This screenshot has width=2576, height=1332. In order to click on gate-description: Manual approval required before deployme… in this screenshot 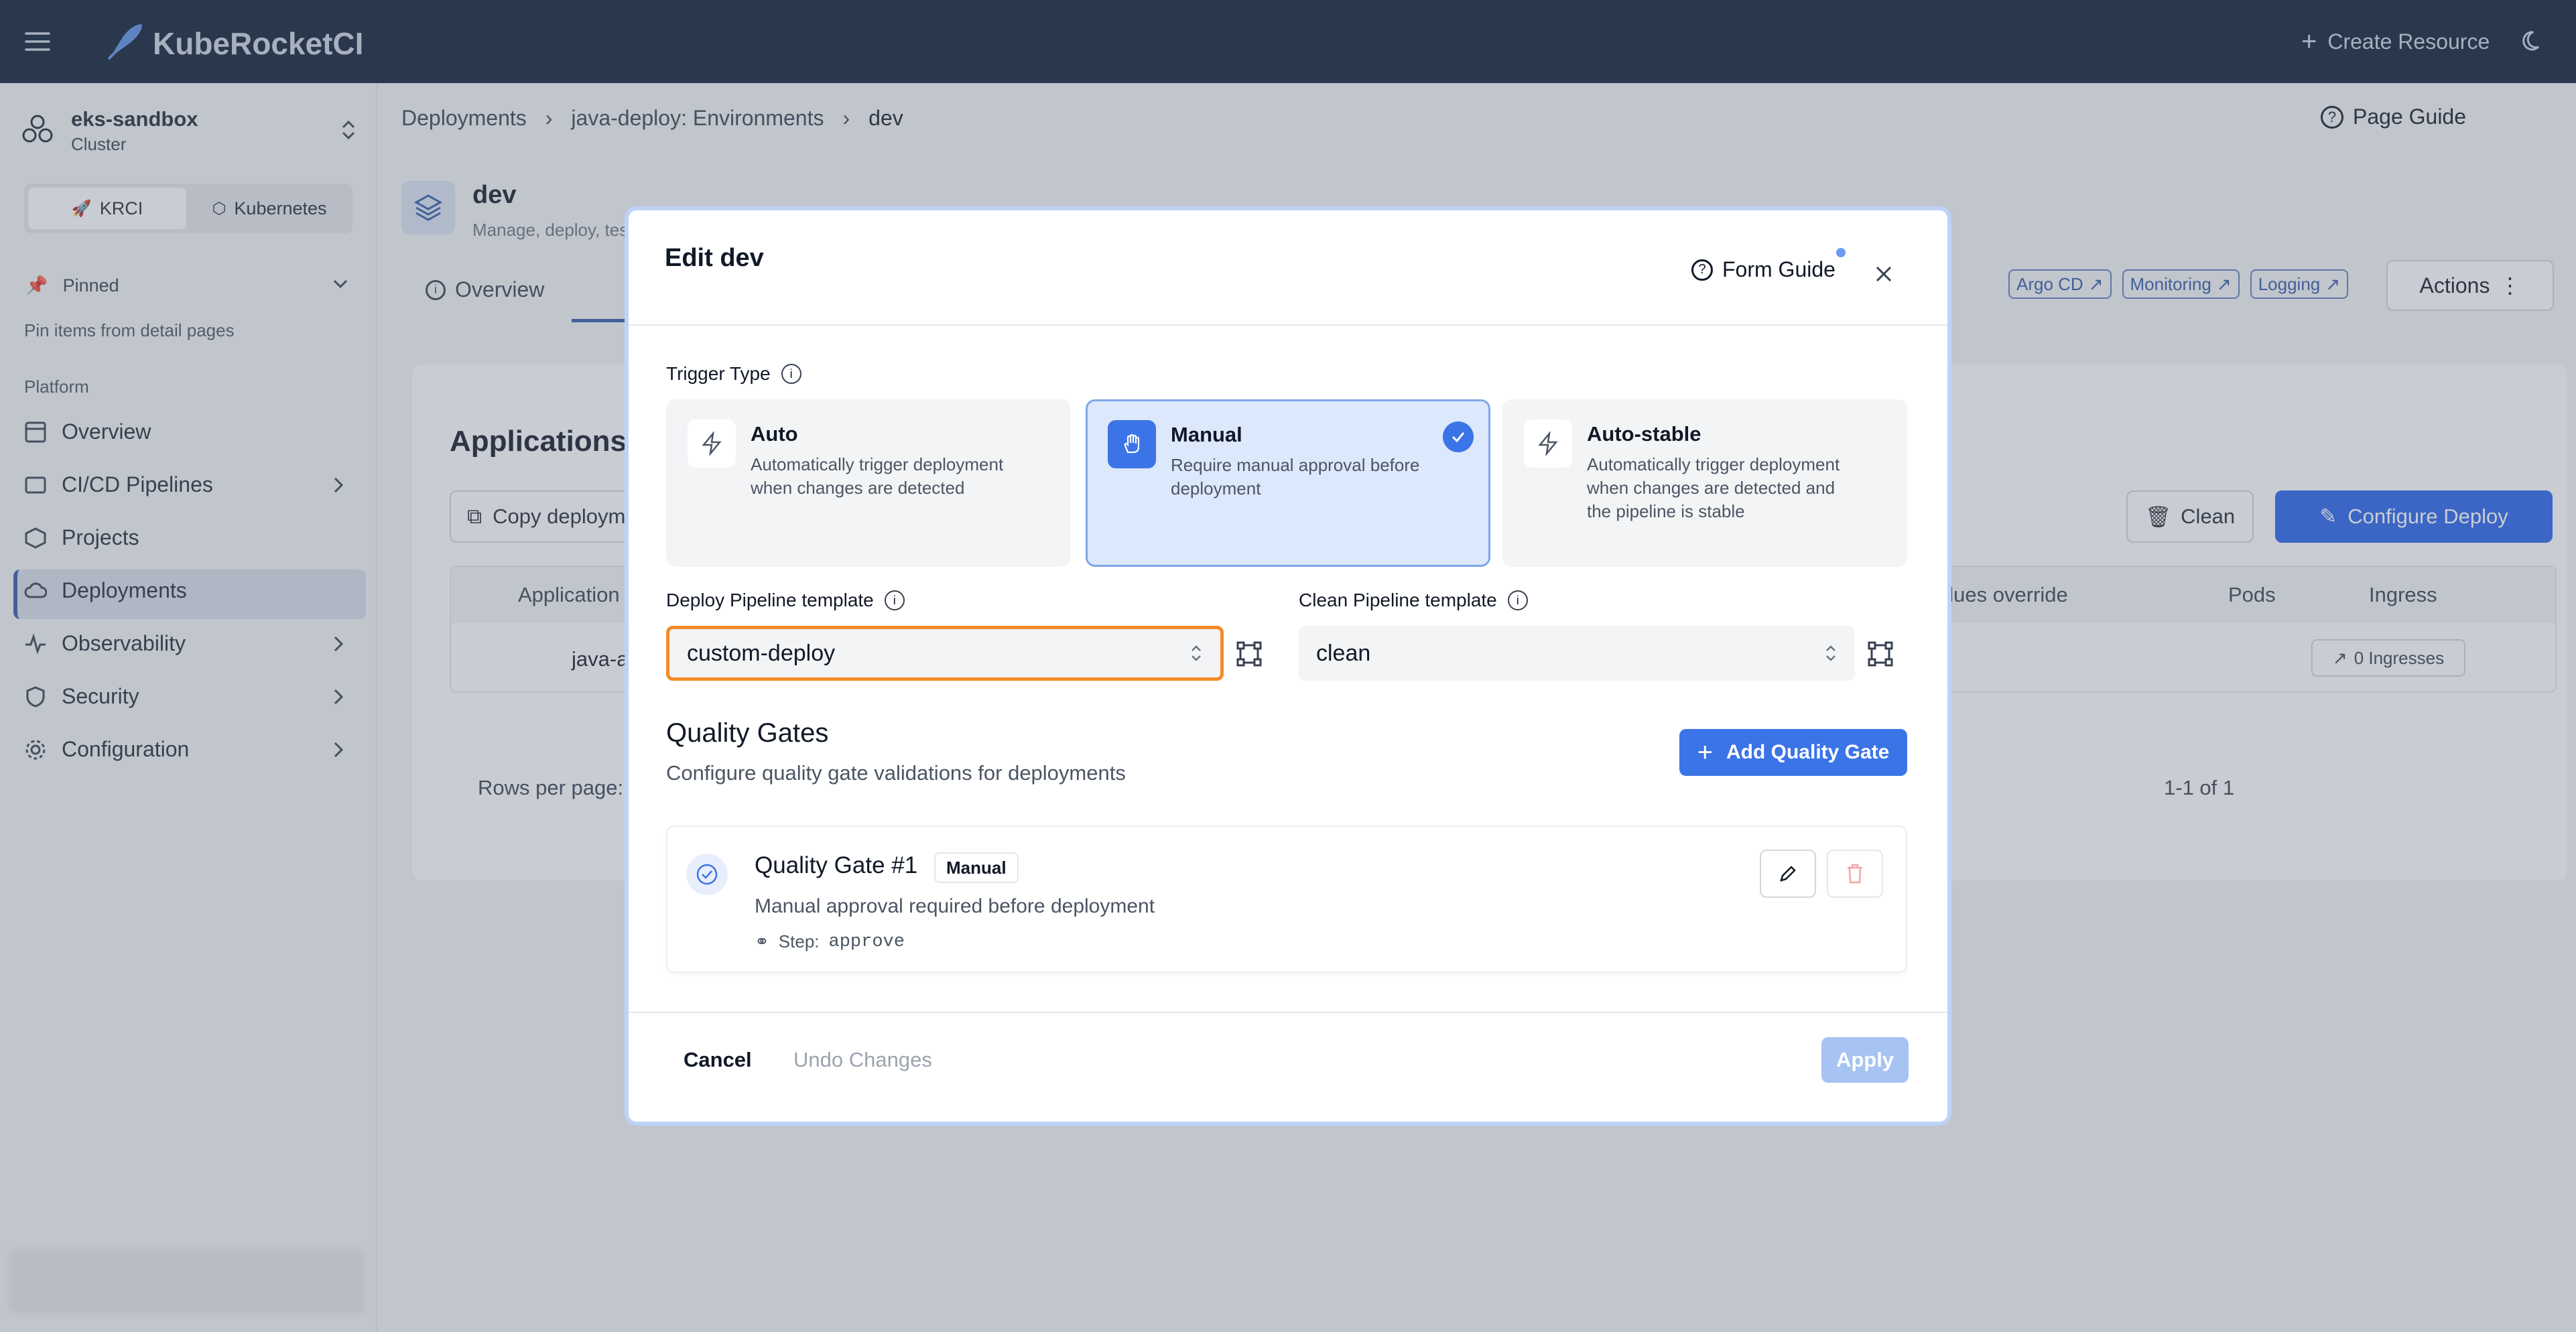, I will do `click(955, 906)`.